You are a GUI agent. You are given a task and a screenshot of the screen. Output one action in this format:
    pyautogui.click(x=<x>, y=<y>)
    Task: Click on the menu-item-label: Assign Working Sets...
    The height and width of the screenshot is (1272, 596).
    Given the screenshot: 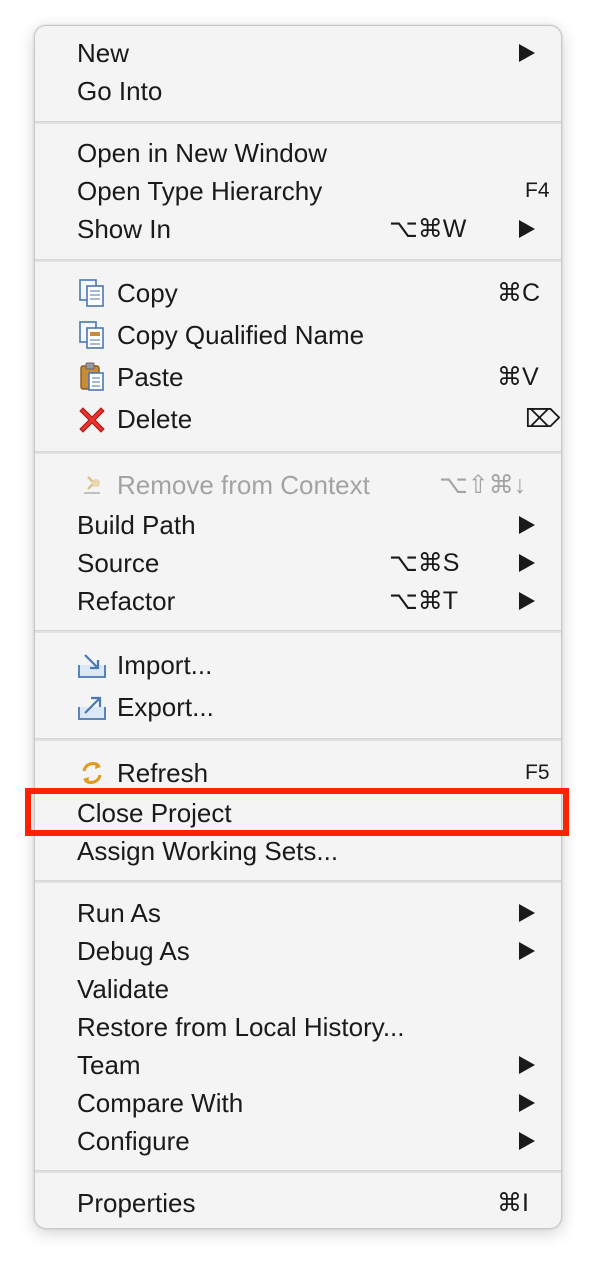 What is the action you would take?
    pyautogui.click(x=208, y=851)
    